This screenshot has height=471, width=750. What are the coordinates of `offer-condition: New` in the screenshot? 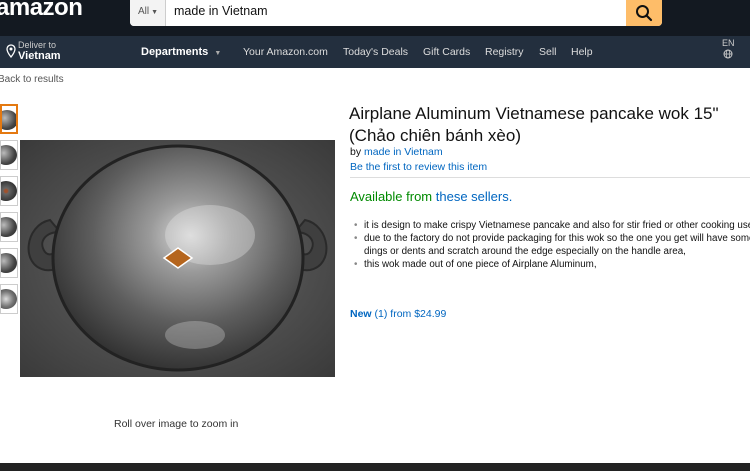 It's located at (361, 314).